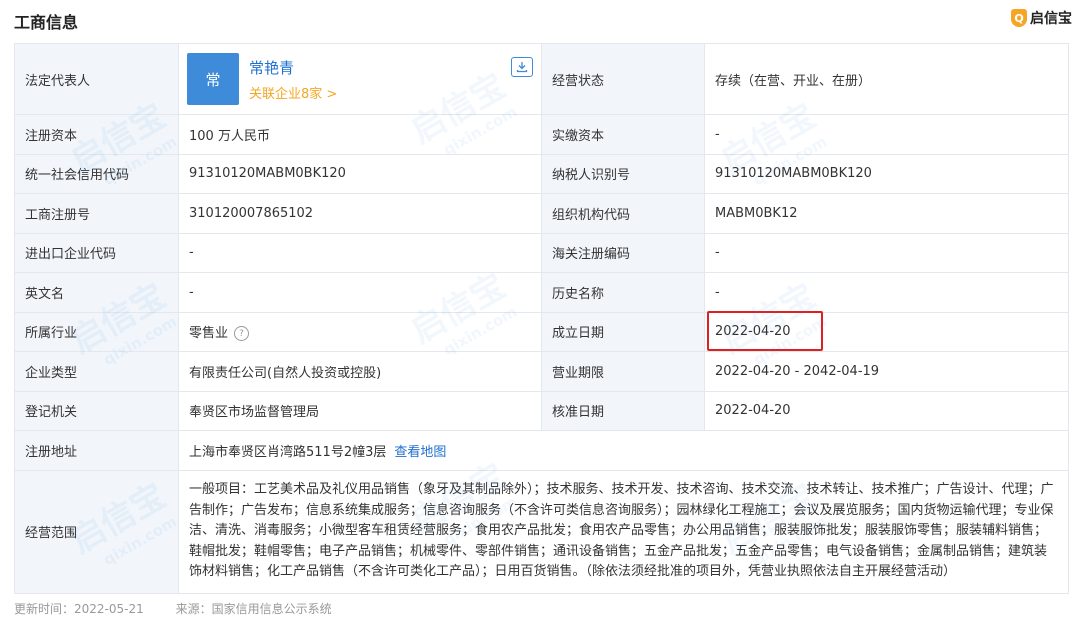  I want to click on address-value: 上海市奉贤区肖湾路511号2幢3层, so click(288, 452).